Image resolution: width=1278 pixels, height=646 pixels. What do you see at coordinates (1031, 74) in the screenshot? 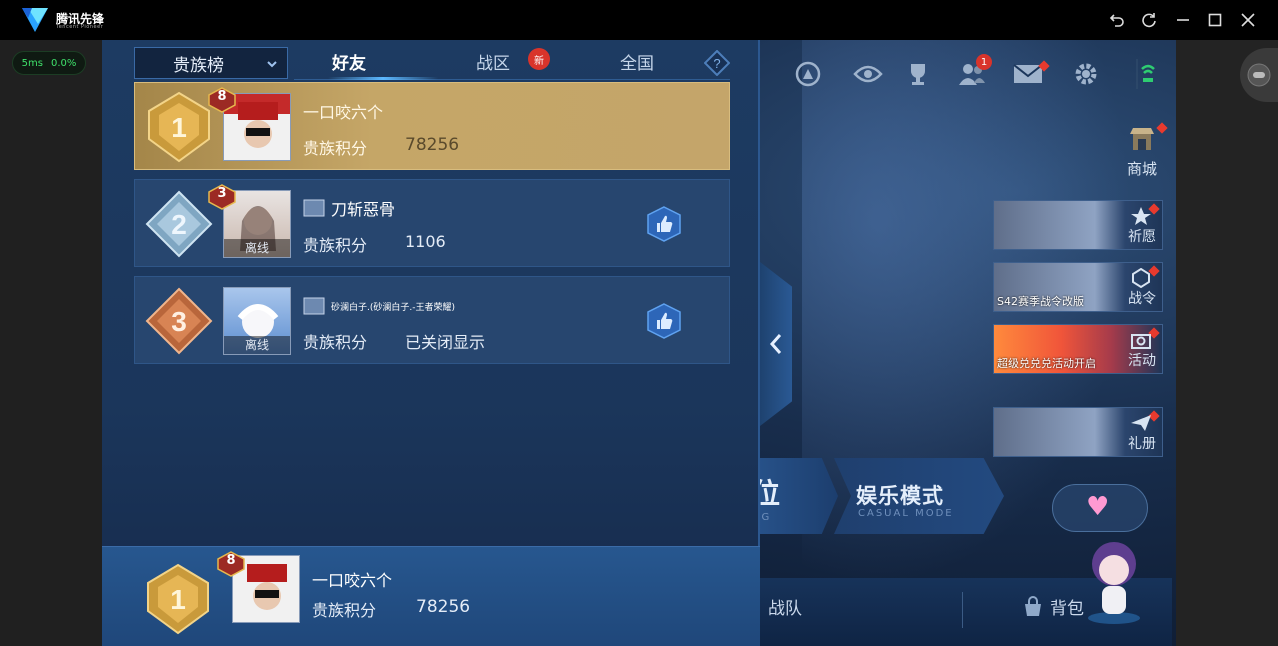
I see `mail-button` at bounding box center [1031, 74].